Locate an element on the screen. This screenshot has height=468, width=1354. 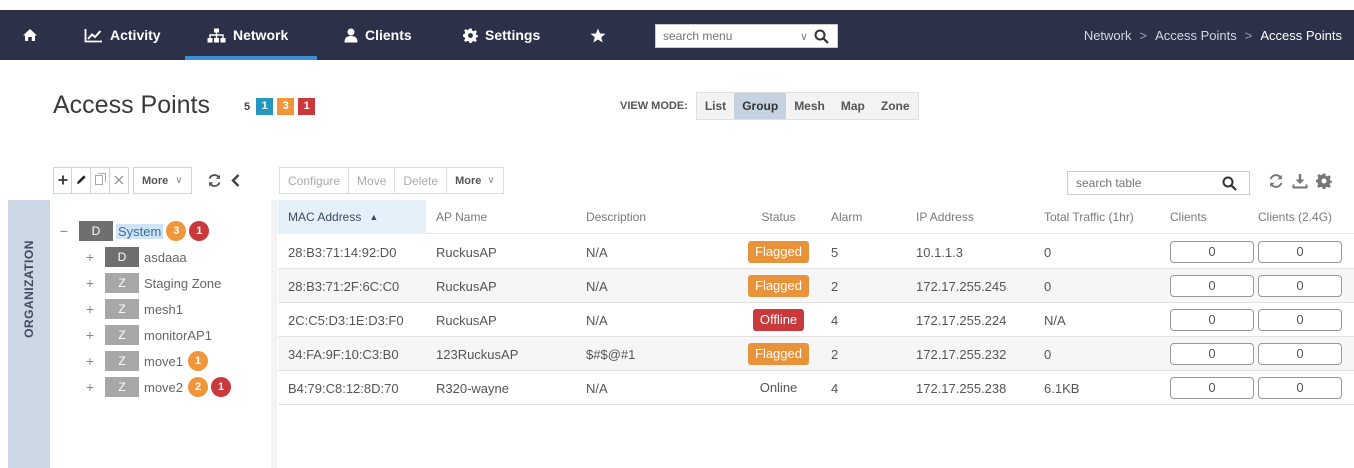
tree-node-label: move2 is located at coordinates (163, 387).